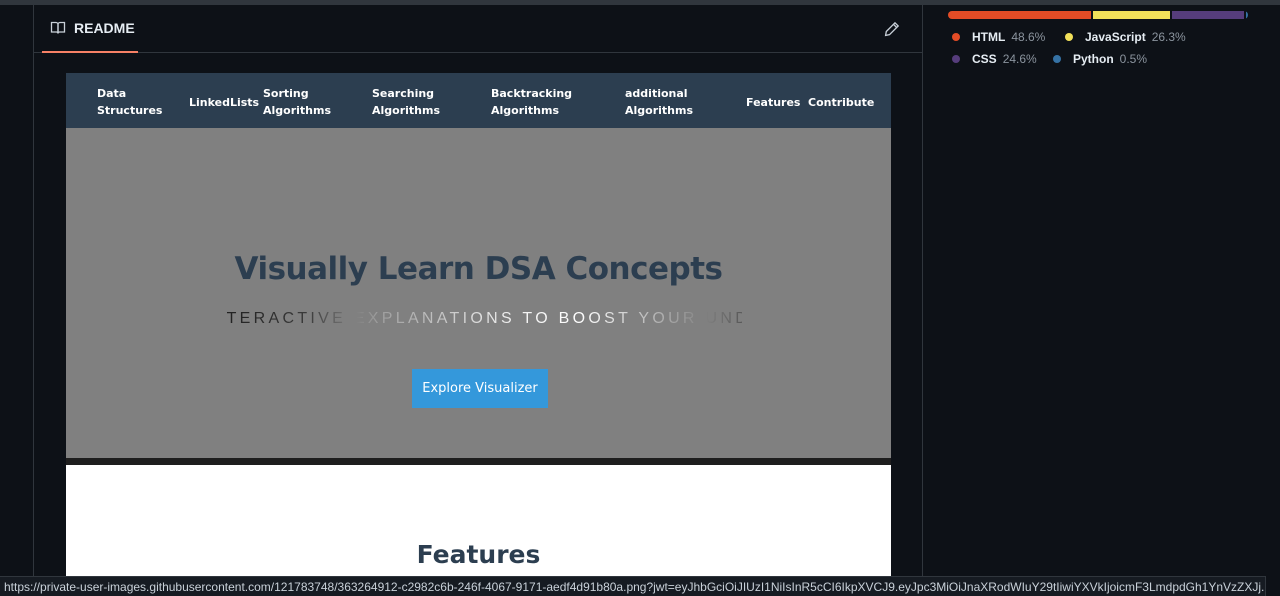 This screenshot has width=1280, height=596. I want to click on pencil-icon, so click(892, 29).